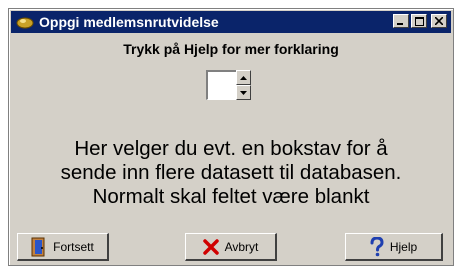 This screenshot has width=457, height=270. Describe the element at coordinates (25, 22) in the screenshot. I see `app-icon` at that location.